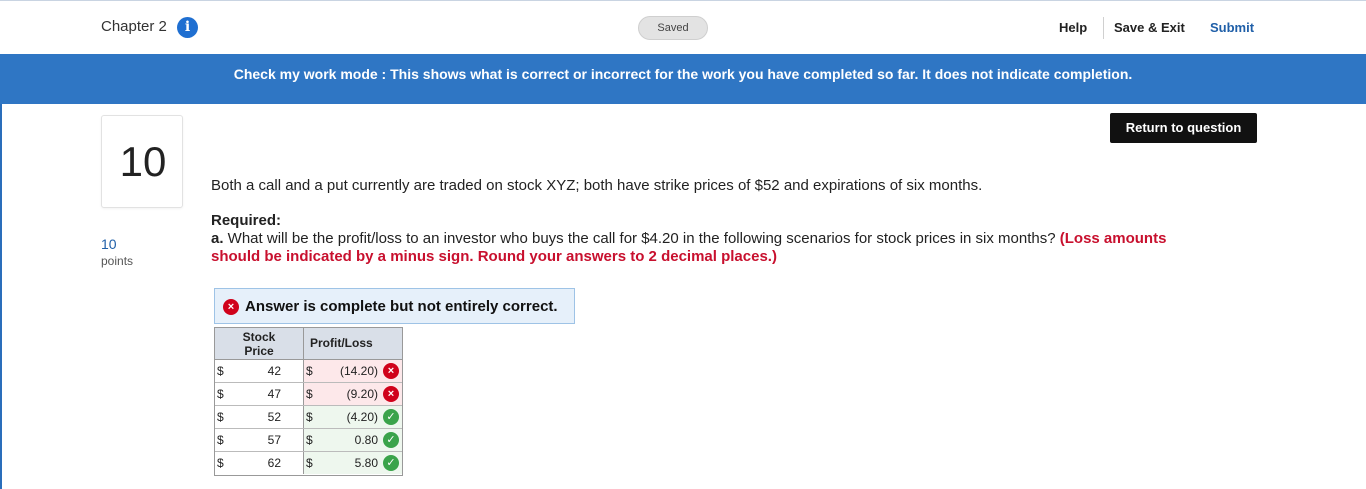 This screenshot has width=1366, height=489. I want to click on stock-price-cell: $42, so click(259, 371).